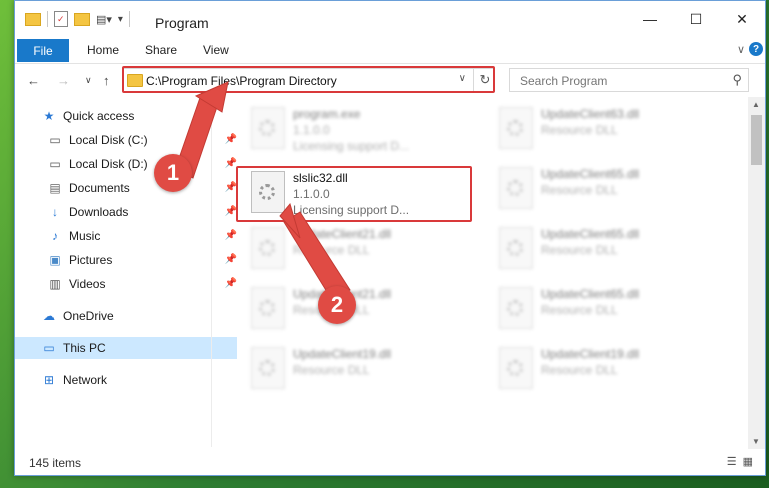  I want to click on search-box: ⚲, so click(629, 80).